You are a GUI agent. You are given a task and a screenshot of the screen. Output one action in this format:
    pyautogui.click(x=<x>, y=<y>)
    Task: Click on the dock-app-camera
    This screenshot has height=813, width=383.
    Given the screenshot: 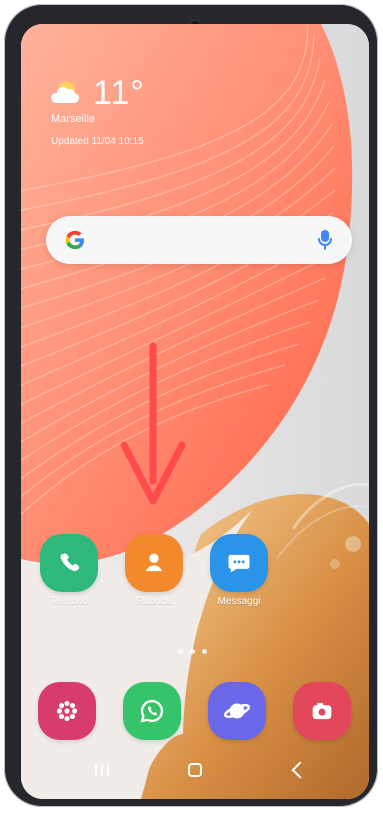 What is the action you would take?
    pyautogui.click(x=322, y=711)
    